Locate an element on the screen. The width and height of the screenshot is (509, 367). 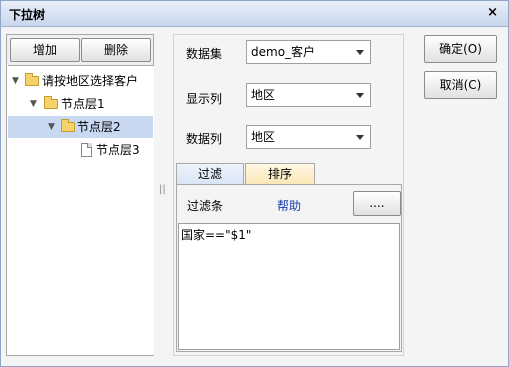
close-icon: × is located at coordinates (492, 12).